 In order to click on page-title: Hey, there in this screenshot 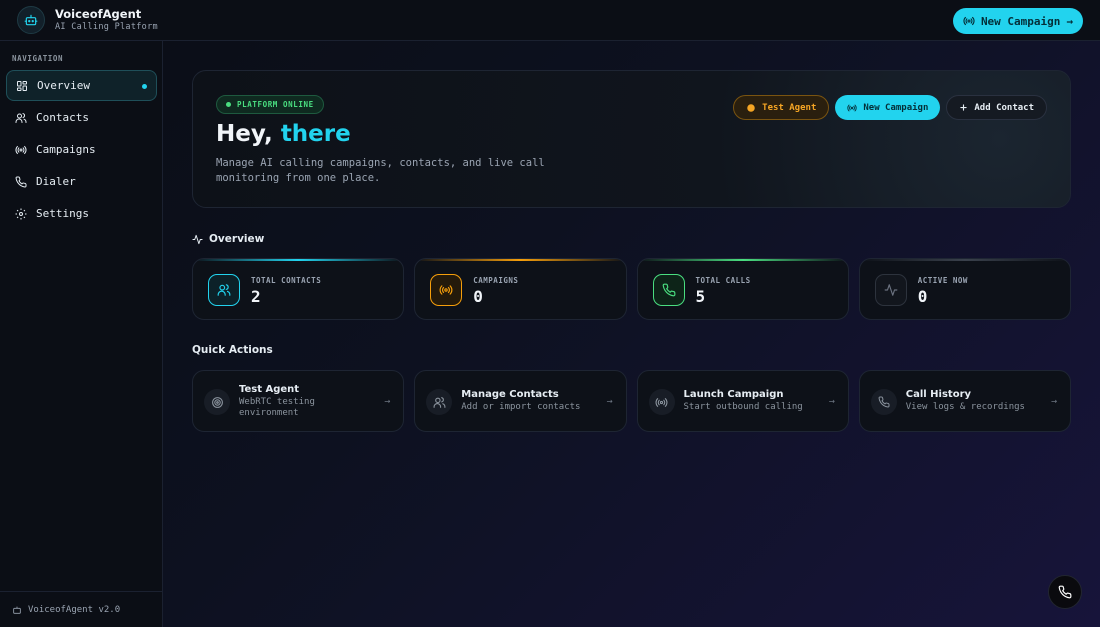, I will do `click(283, 134)`.